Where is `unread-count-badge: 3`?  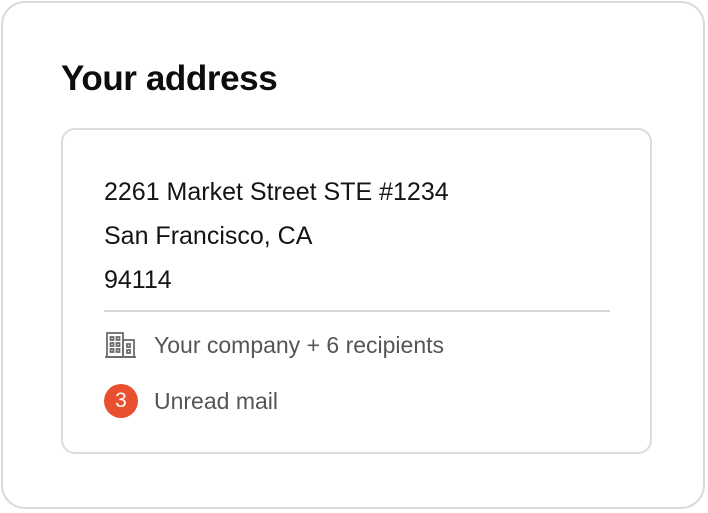 unread-count-badge: 3 is located at coordinates (121, 401).